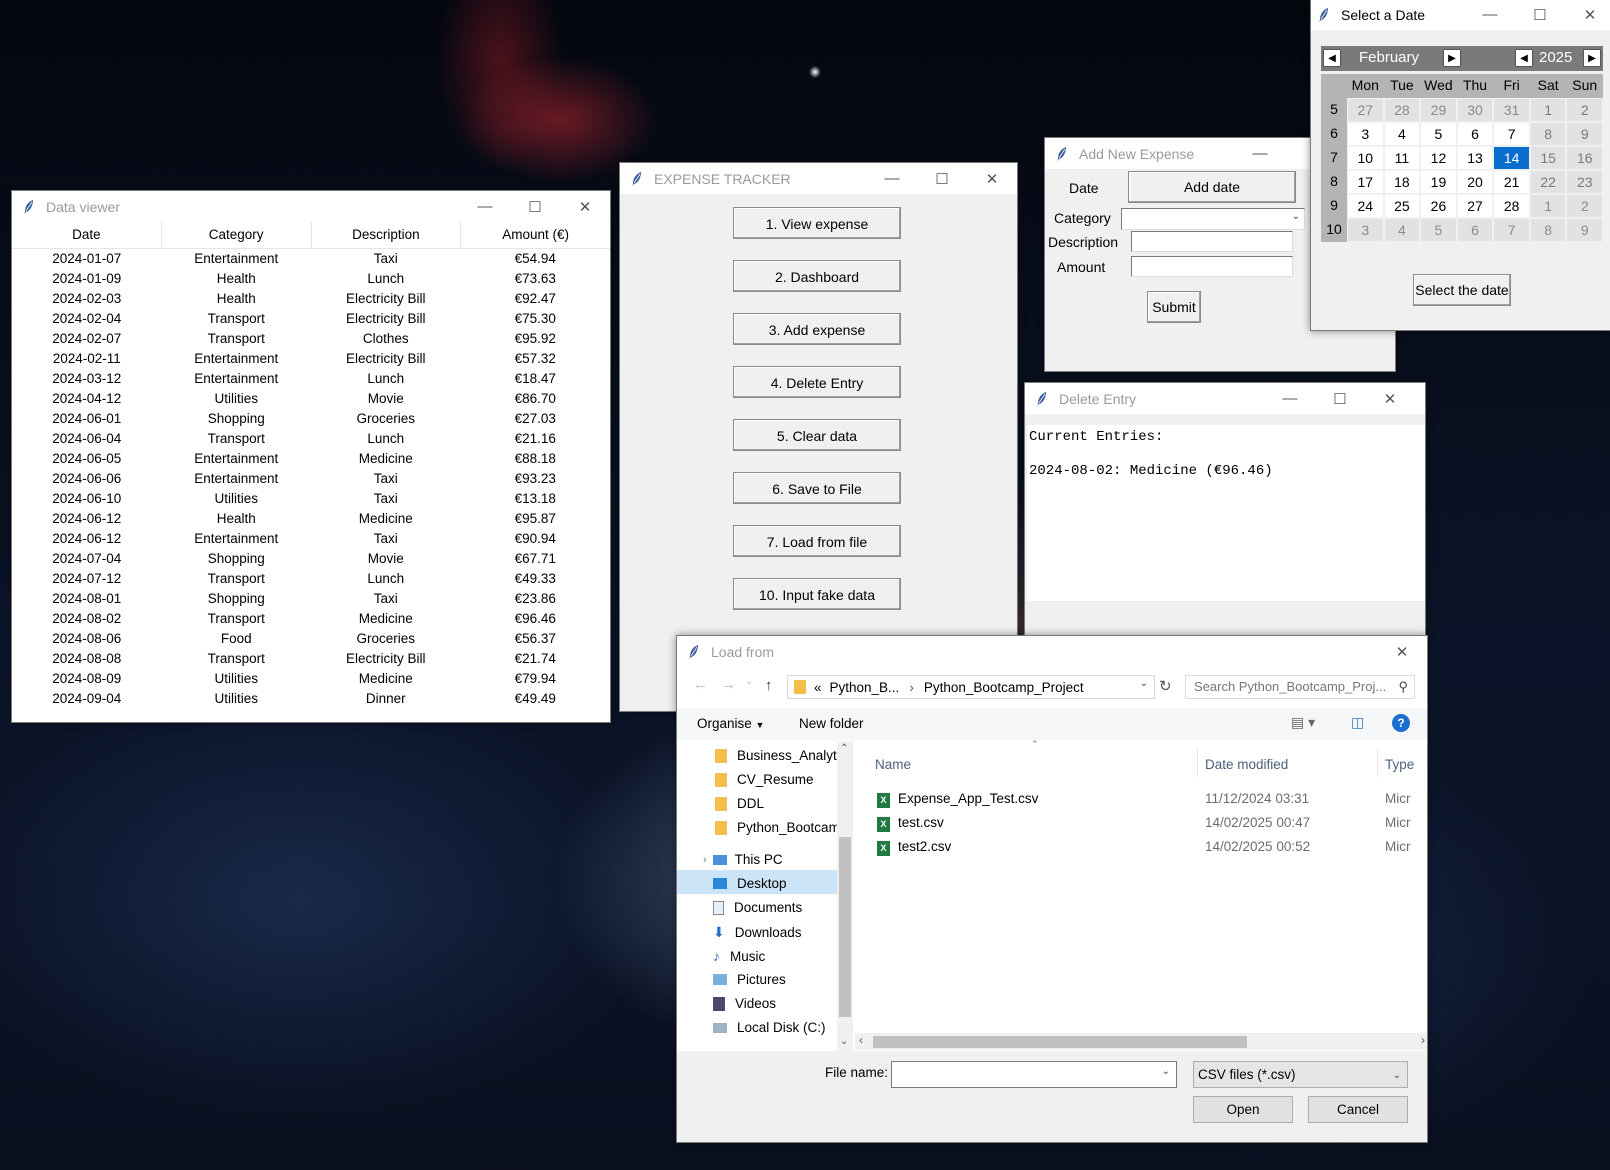 This screenshot has height=1170, width=1610. Describe the element at coordinates (1212, 266) in the screenshot. I see `amount-input` at that location.